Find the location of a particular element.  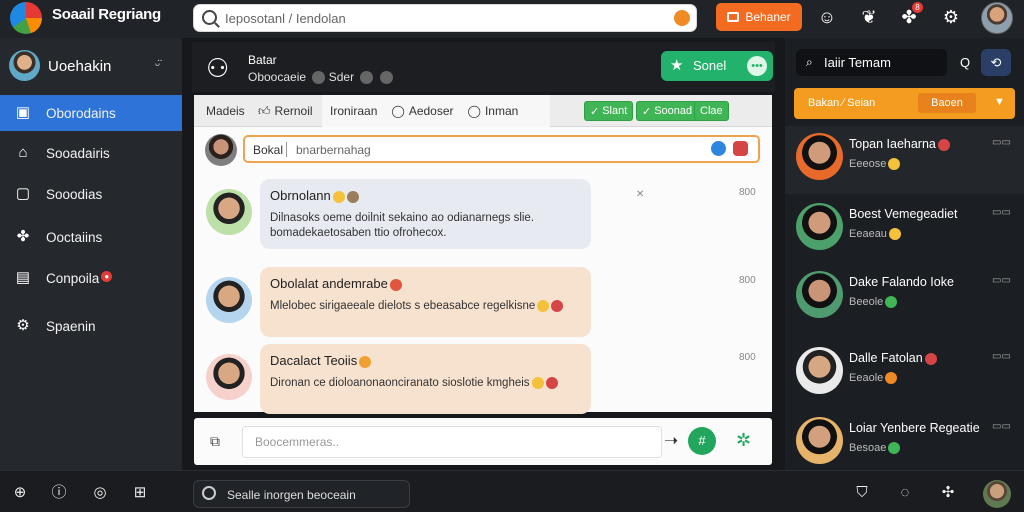

contact-item: Loiar Yenbere Regeatie Besoae ▭▭ is located at coordinates (904, 444).